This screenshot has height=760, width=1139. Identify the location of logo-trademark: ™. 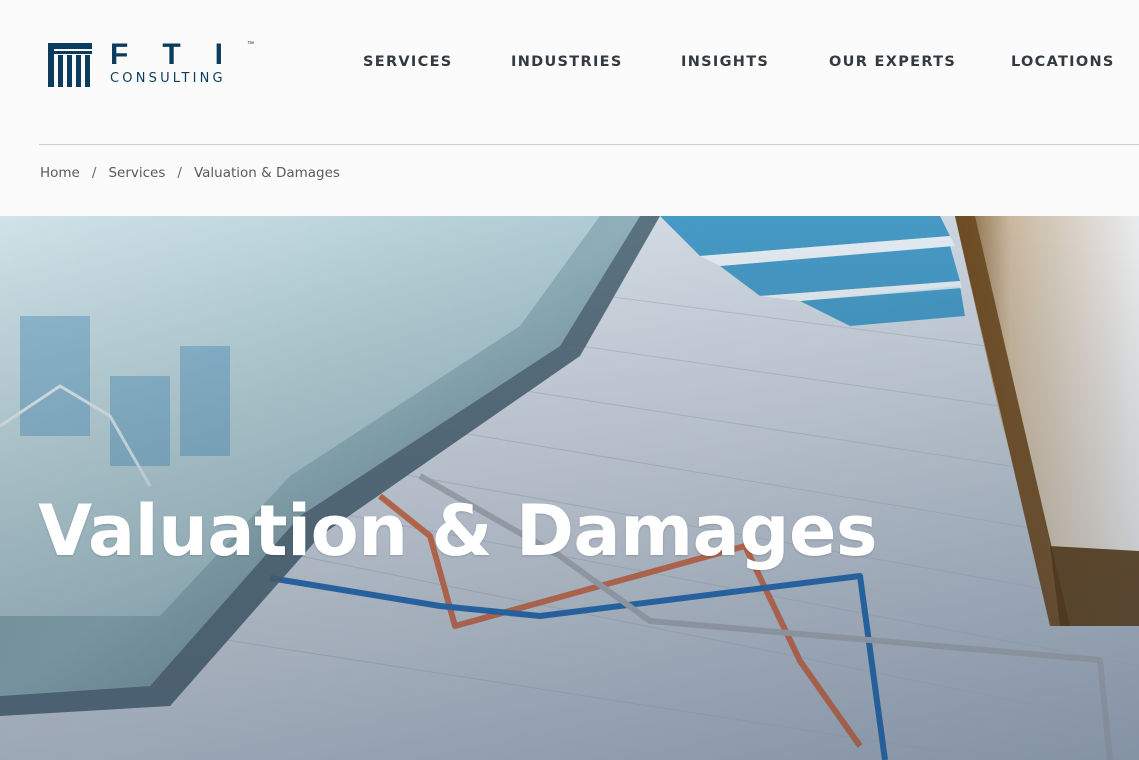
(250, 44).